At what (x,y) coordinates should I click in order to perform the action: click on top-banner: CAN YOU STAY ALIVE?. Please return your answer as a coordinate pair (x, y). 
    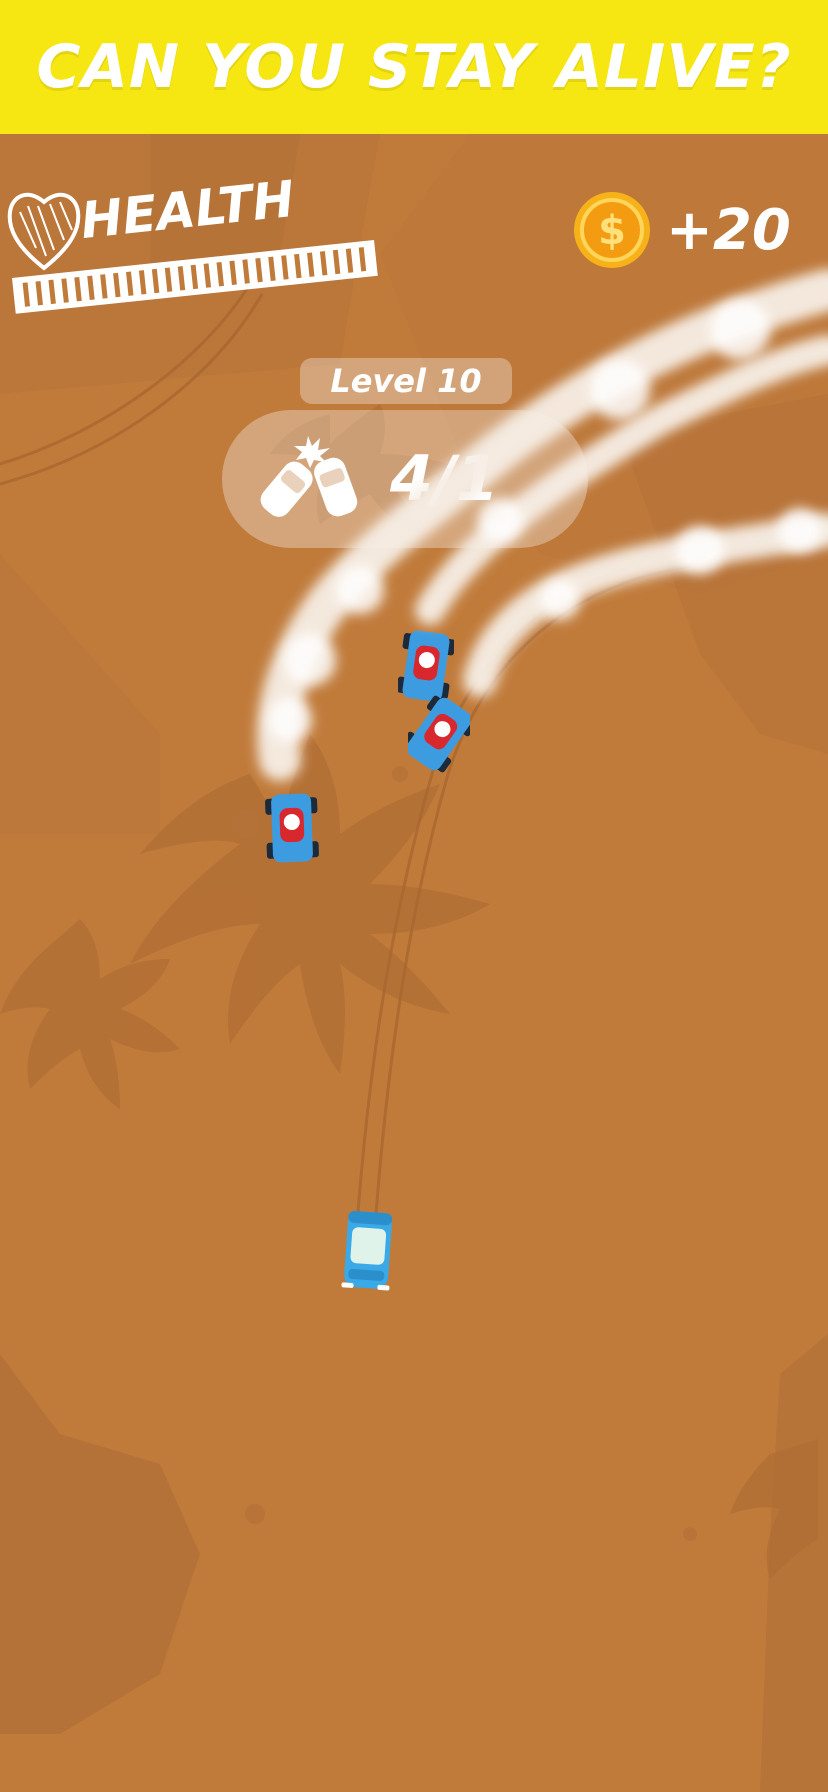
    Looking at the image, I should click on (414, 67).